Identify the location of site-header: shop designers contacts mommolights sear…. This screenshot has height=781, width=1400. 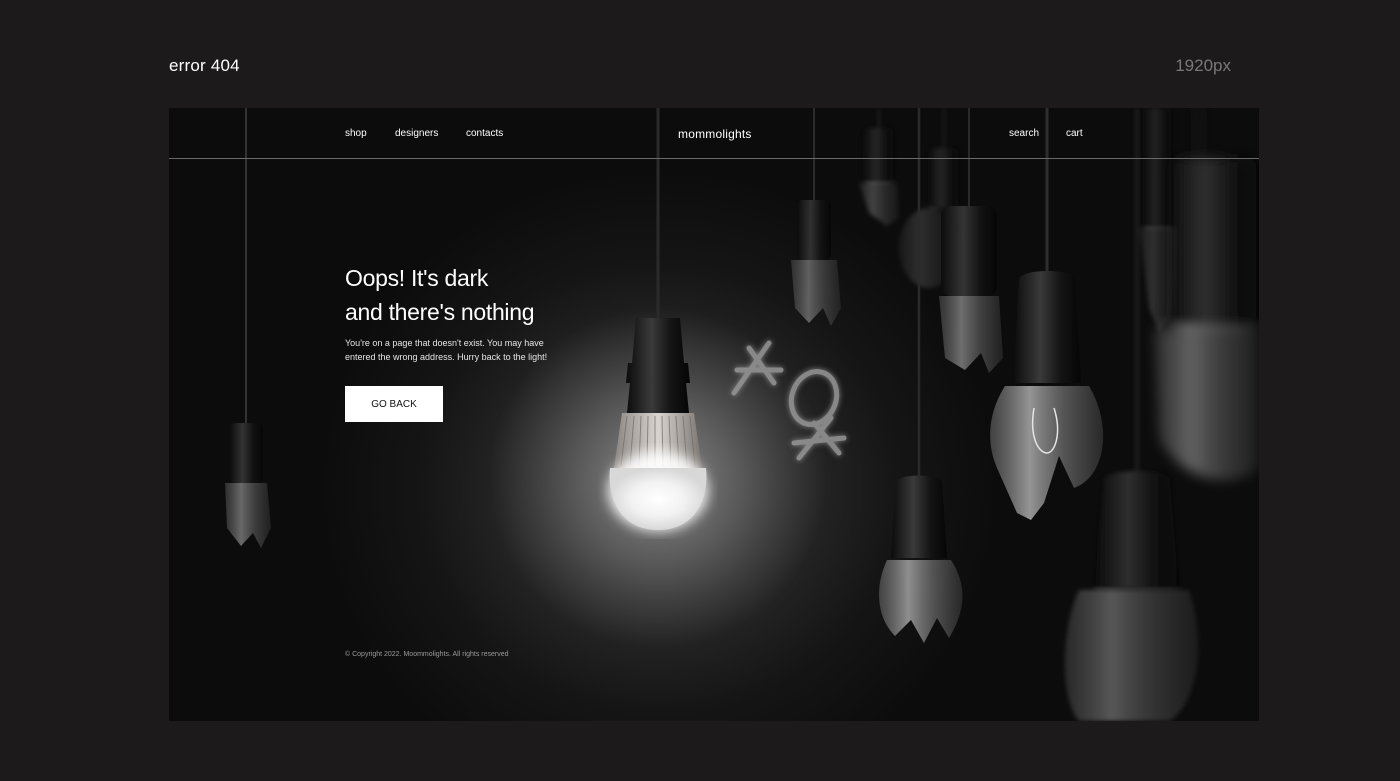
(714, 133).